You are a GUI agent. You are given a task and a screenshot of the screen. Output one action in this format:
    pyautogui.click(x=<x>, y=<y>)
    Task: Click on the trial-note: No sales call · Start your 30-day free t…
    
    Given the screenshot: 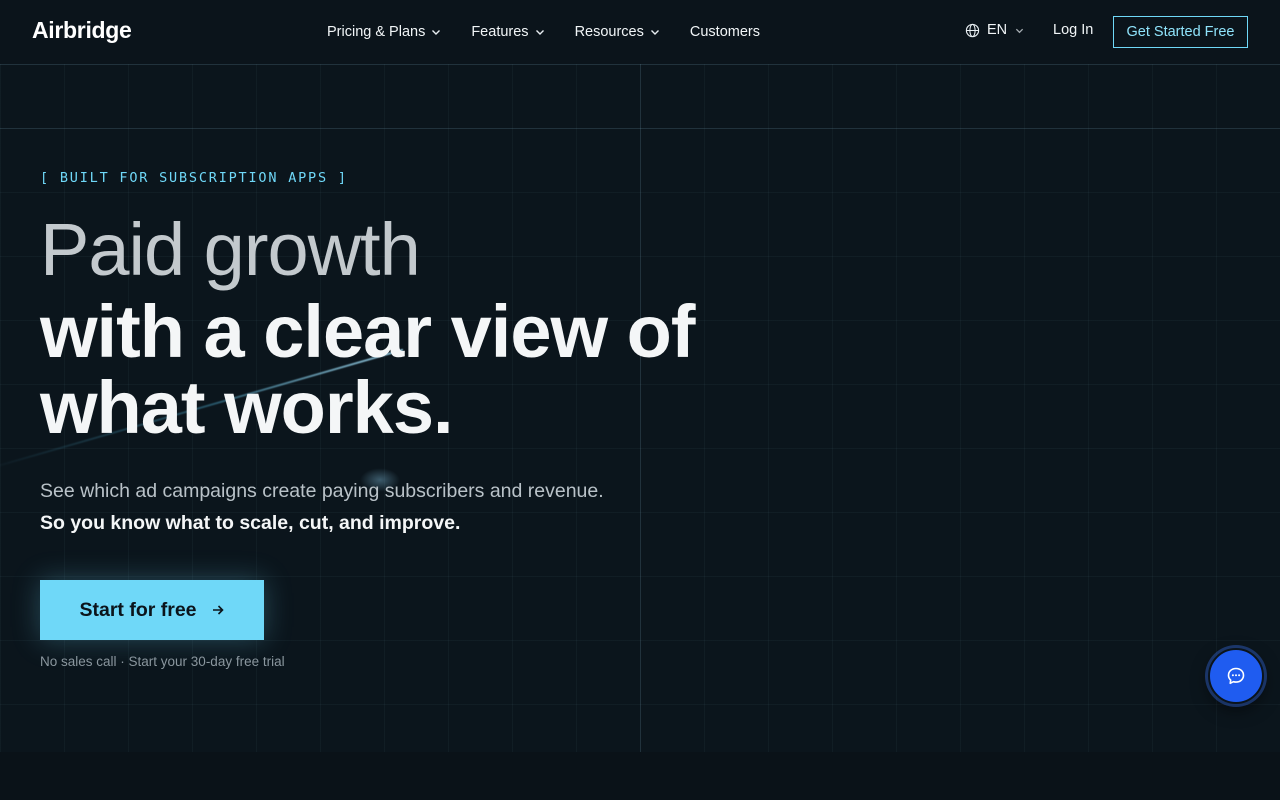 What is the action you would take?
    pyautogui.click(x=162, y=661)
    